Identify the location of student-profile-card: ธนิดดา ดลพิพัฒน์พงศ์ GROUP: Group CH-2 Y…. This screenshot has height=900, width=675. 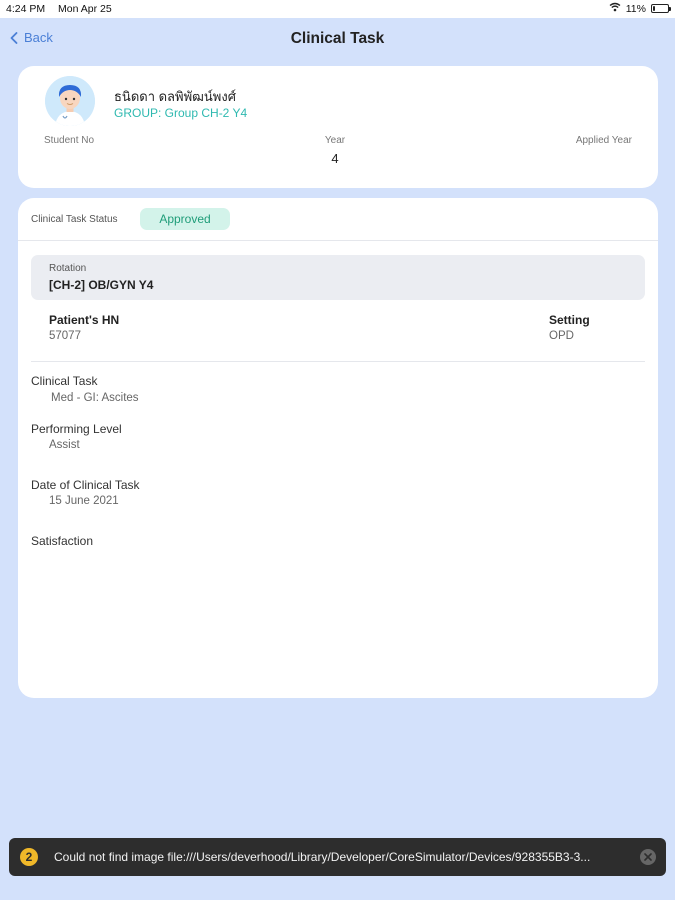
(338, 127).